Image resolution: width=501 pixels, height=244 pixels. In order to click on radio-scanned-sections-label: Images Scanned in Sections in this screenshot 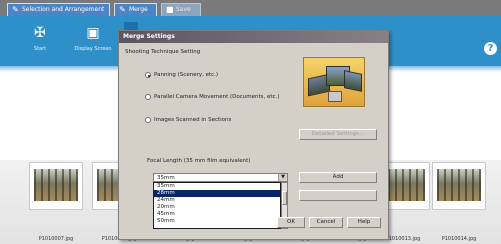, I will do `click(193, 120)`.